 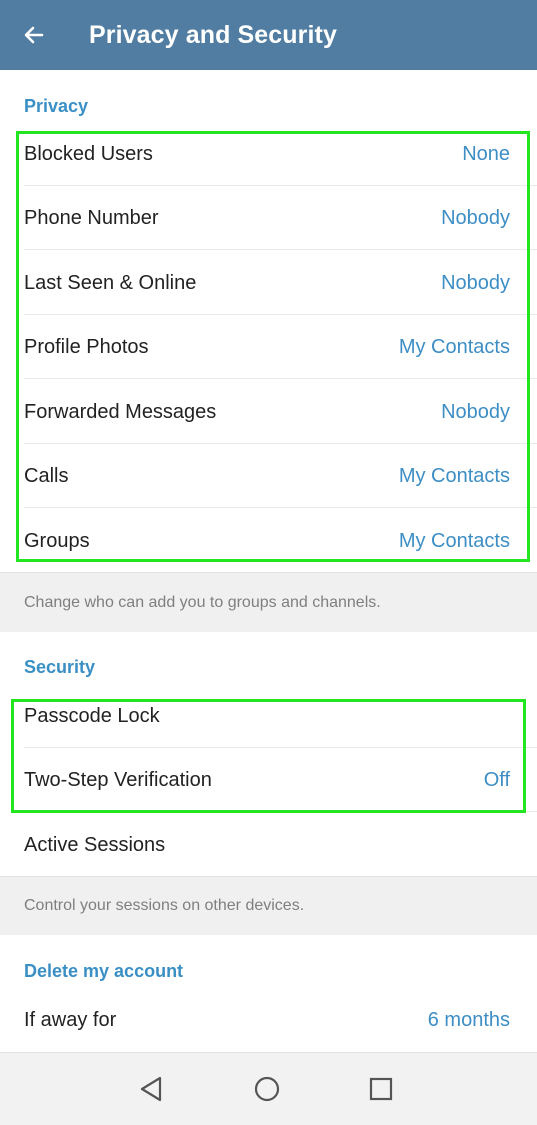 What do you see at coordinates (468, 1019) in the screenshot?
I see `row-value: 6 months` at bounding box center [468, 1019].